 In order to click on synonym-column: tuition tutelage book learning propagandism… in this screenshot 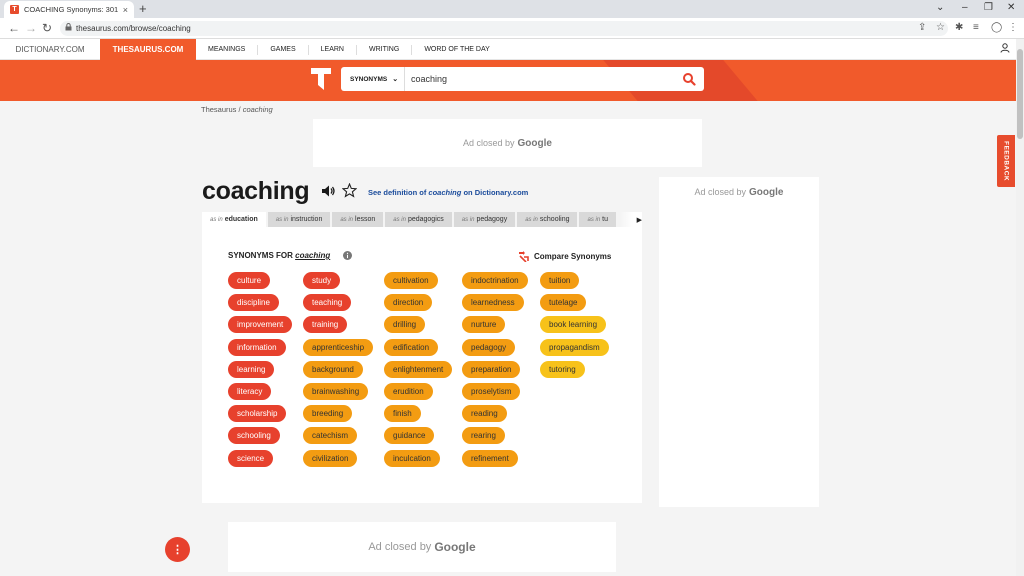, I will do `click(574, 327)`.